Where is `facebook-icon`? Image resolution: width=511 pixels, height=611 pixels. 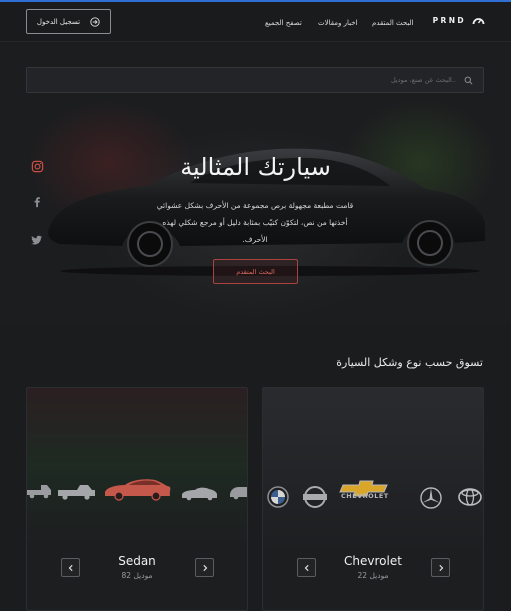
facebook-icon is located at coordinates (37, 202).